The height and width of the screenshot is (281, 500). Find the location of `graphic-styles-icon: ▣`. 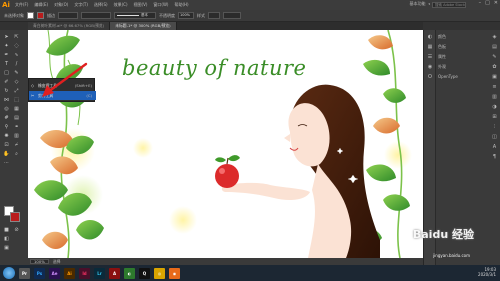

graphic-styles-icon: ▣ is located at coordinates (494, 77).